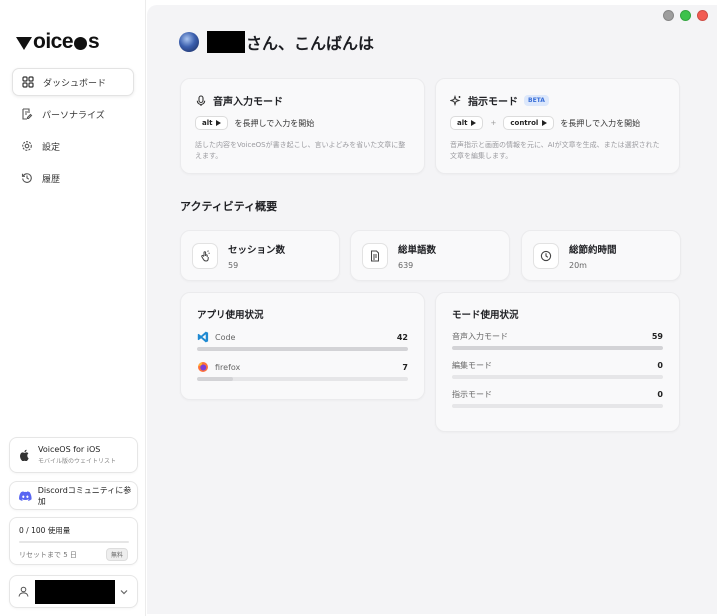 Image resolution: width=720 pixels, height=616 pixels. Describe the element at coordinates (124, 592) in the screenshot. I see `chevron-down-icon` at that location.